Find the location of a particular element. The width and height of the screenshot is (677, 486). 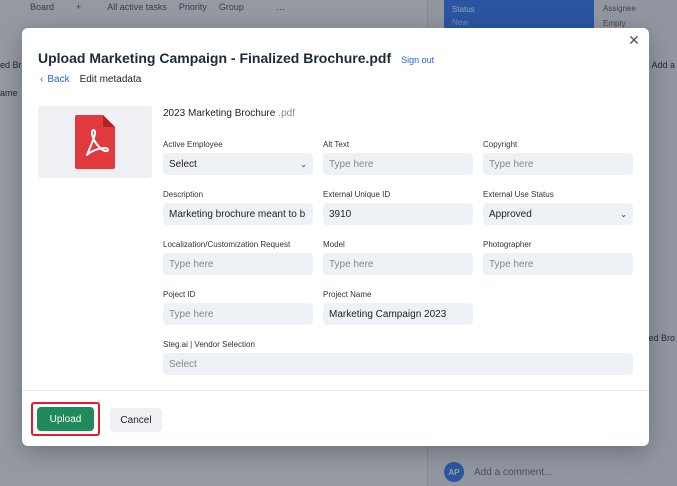

localization-label: Localization/Customization Request is located at coordinates (227, 244).